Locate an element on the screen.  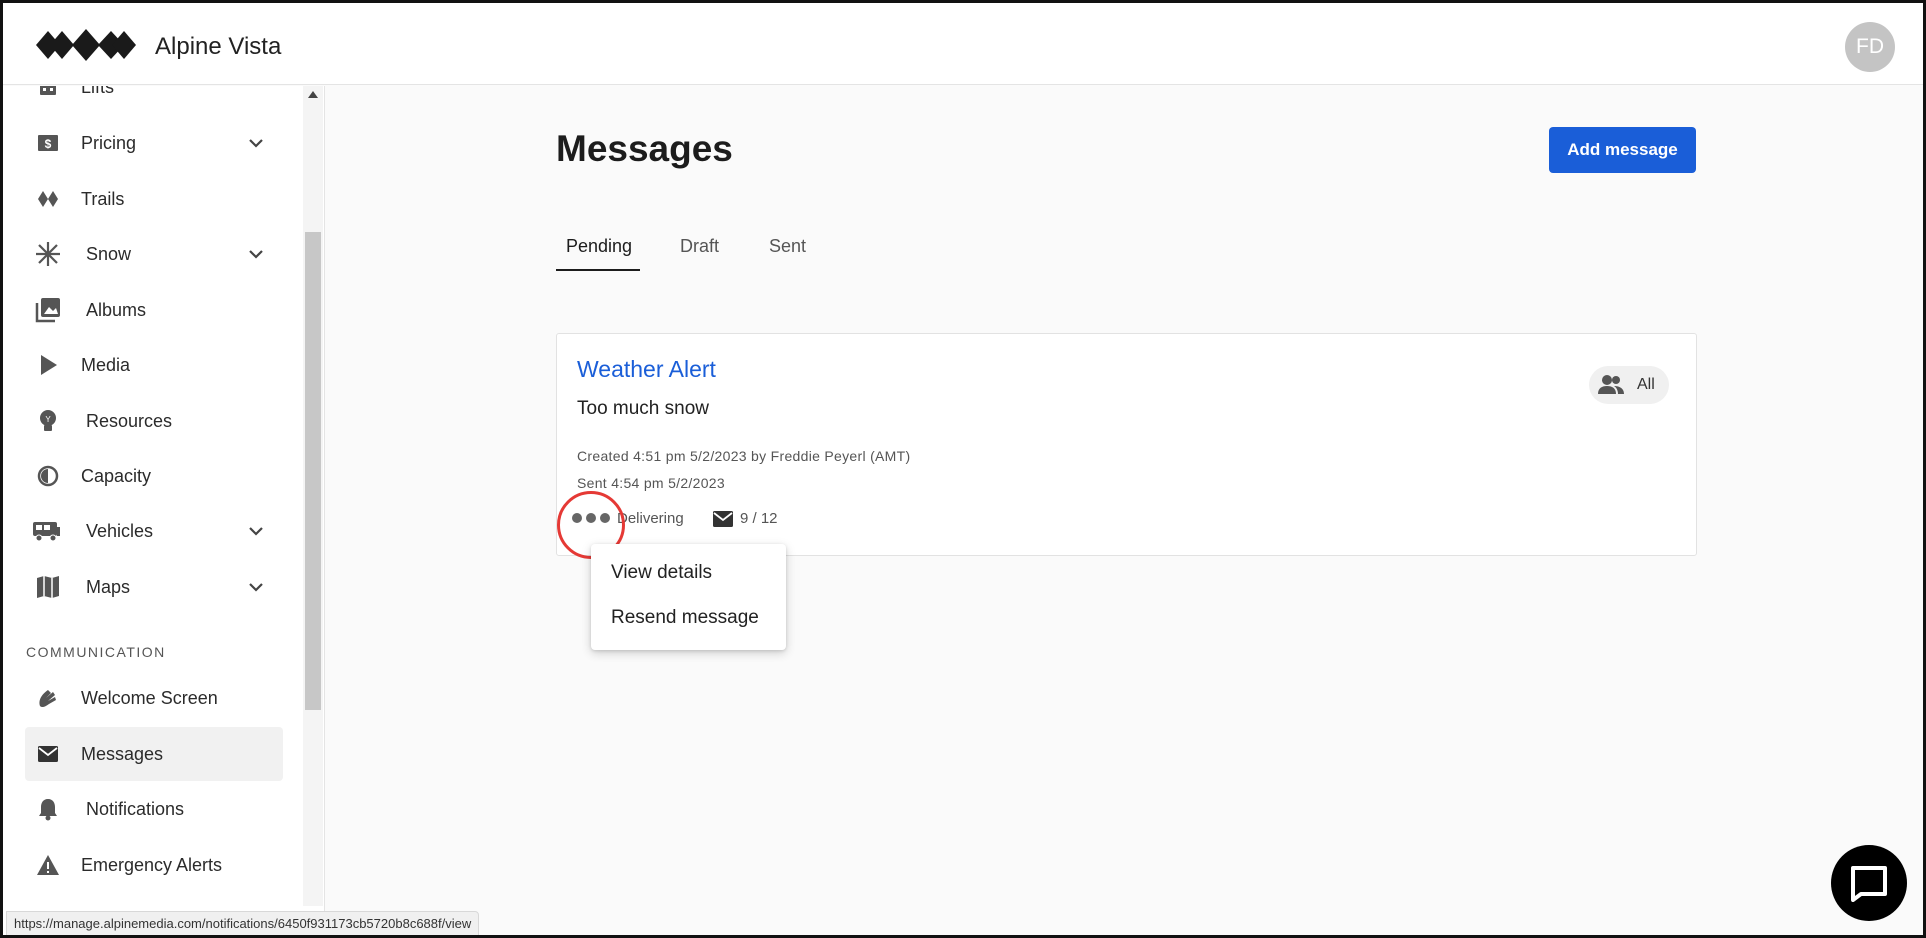
sidebar-item-trails: Trails is located at coordinates (154, 199).